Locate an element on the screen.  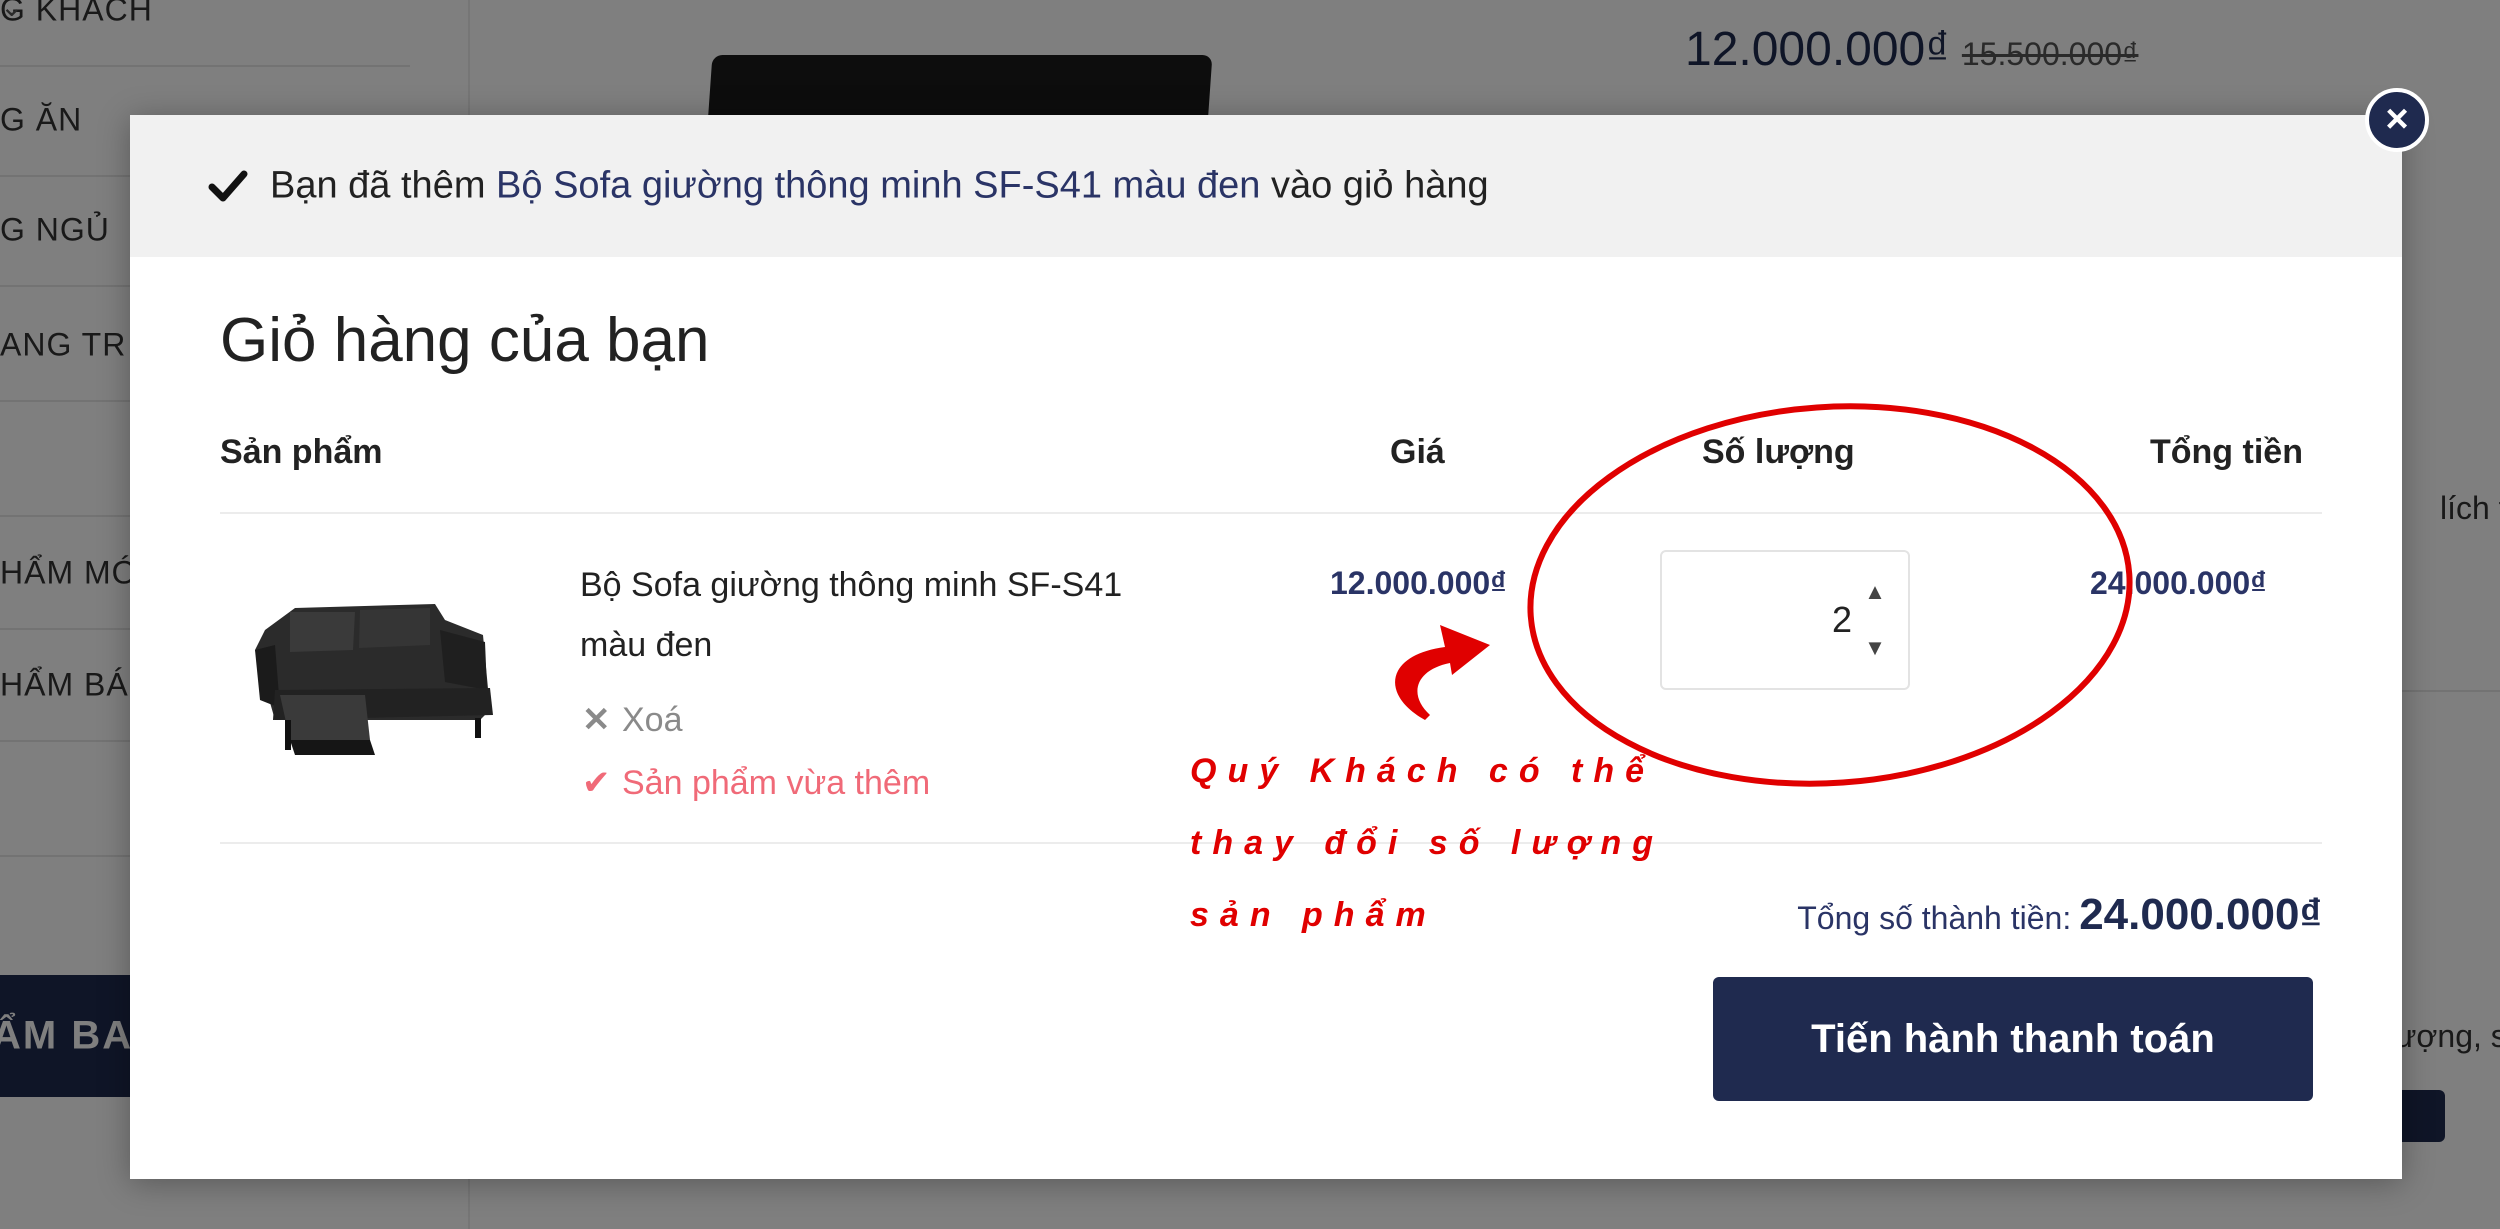
notice-suffix: vào giỏ hàng is located at coordinates (1379, 185).